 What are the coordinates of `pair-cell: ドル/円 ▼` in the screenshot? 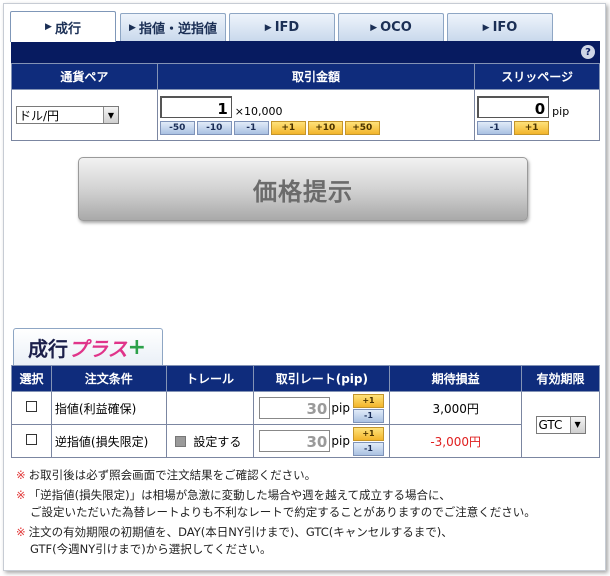 It's located at (84, 115).